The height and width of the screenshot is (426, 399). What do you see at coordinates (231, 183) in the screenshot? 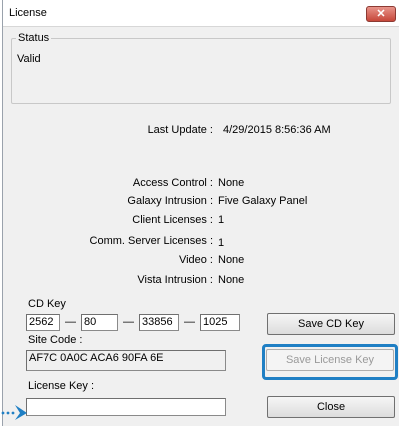
I see `access-control-value: None` at bounding box center [231, 183].